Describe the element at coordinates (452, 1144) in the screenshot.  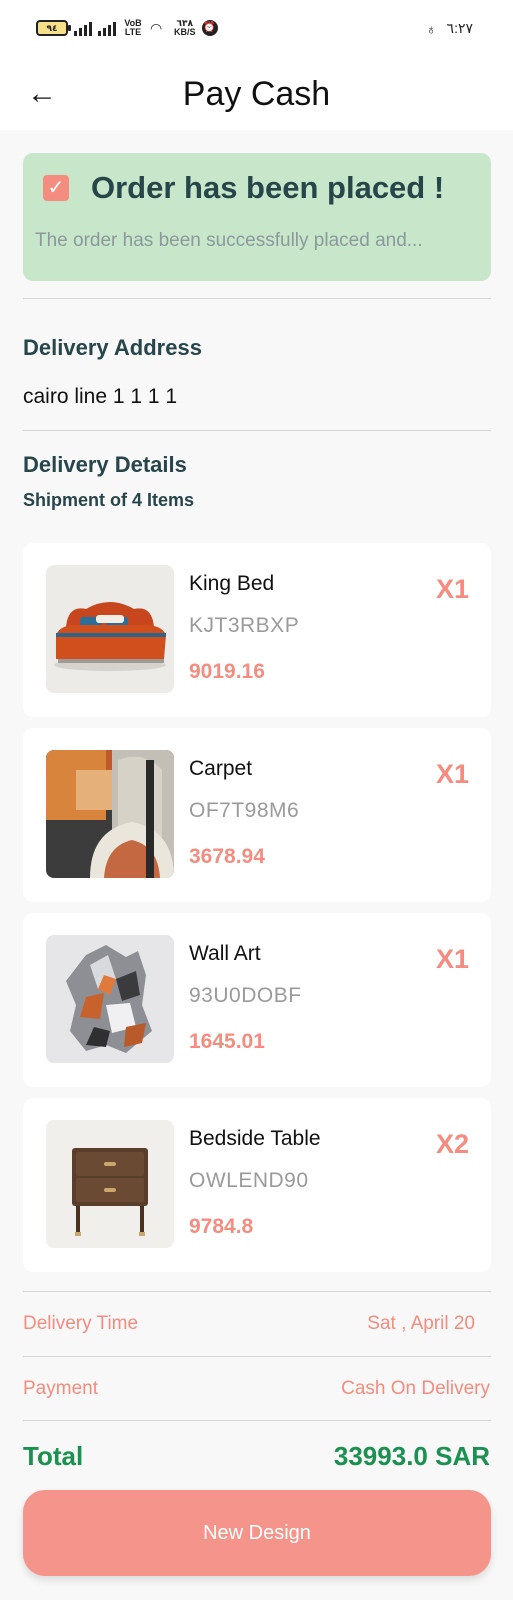
I see `item-quantity: X2` at that location.